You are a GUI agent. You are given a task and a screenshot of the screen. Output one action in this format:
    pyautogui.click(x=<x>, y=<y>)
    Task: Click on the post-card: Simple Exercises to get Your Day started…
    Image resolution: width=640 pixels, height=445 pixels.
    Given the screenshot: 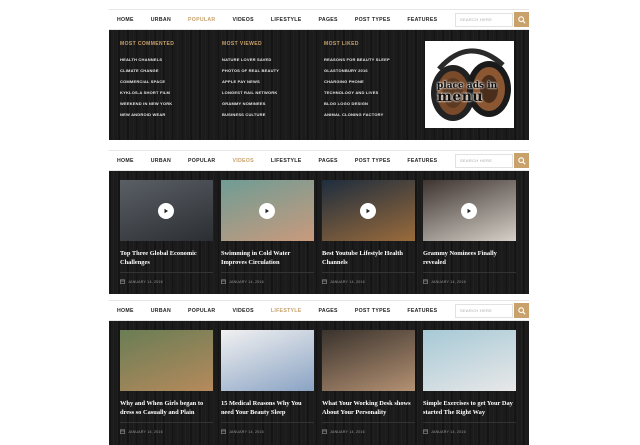 What is the action you would take?
    pyautogui.click(x=469, y=382)
    